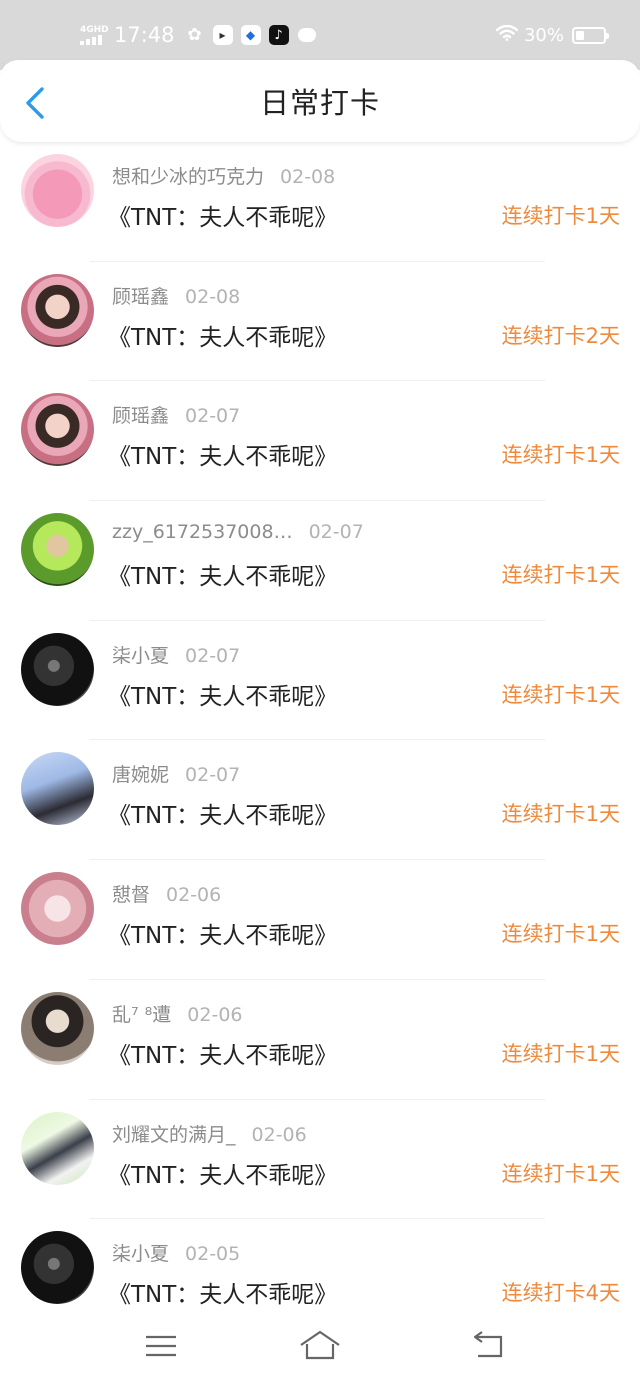  I want to click on wifi-icon, so click(507, 35).